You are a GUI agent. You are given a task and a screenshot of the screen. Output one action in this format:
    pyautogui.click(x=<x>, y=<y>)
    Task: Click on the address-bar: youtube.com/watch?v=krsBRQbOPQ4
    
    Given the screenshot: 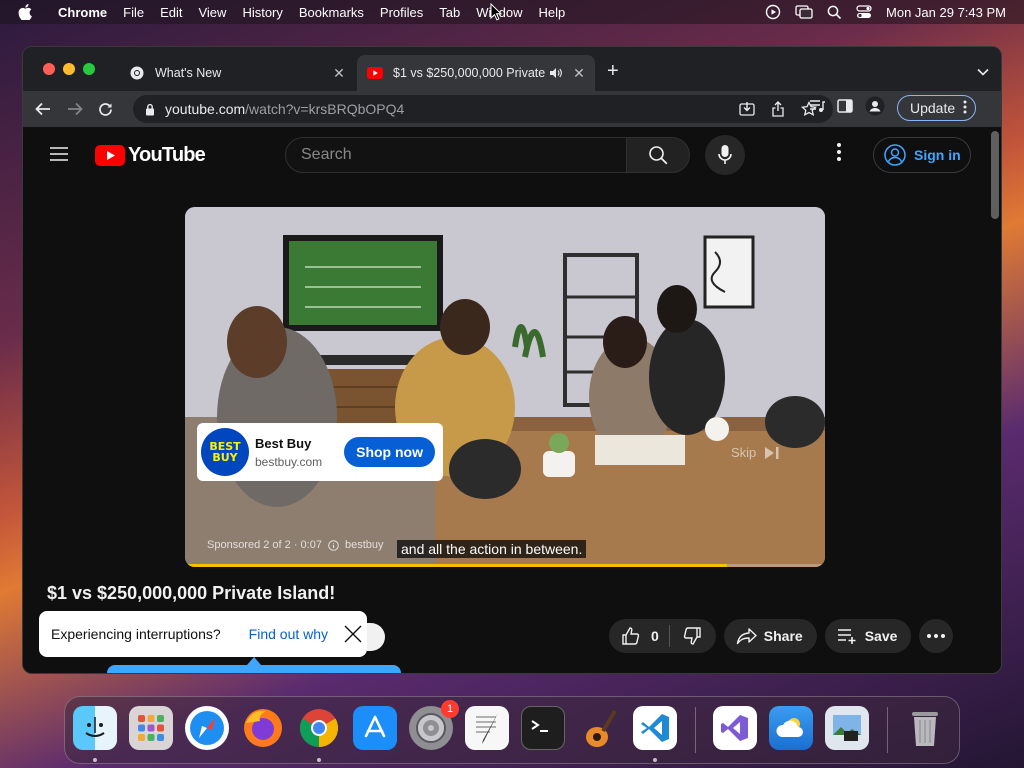 What is the action you would take?
    pyautogui.click(x=483, y=109)
    